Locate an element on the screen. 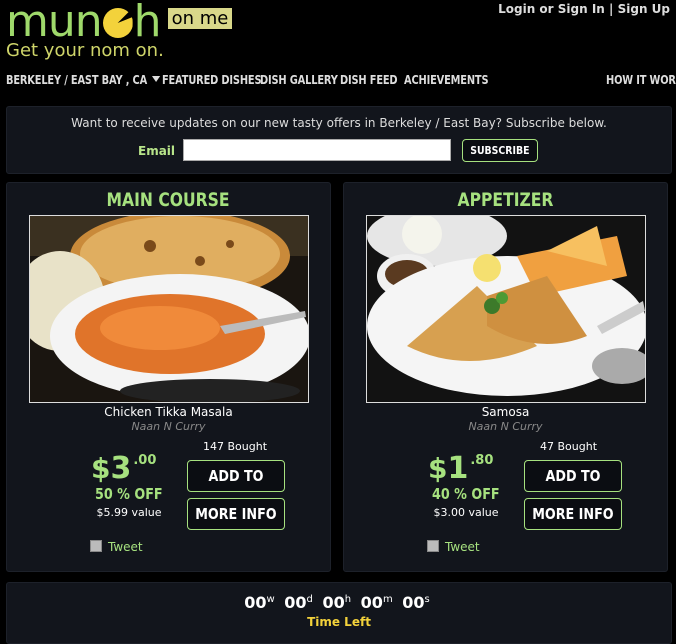 Image resolution: width=676 pixels, height=644 pixels. dish-name: Samosa is located at coordinates (505, 412).